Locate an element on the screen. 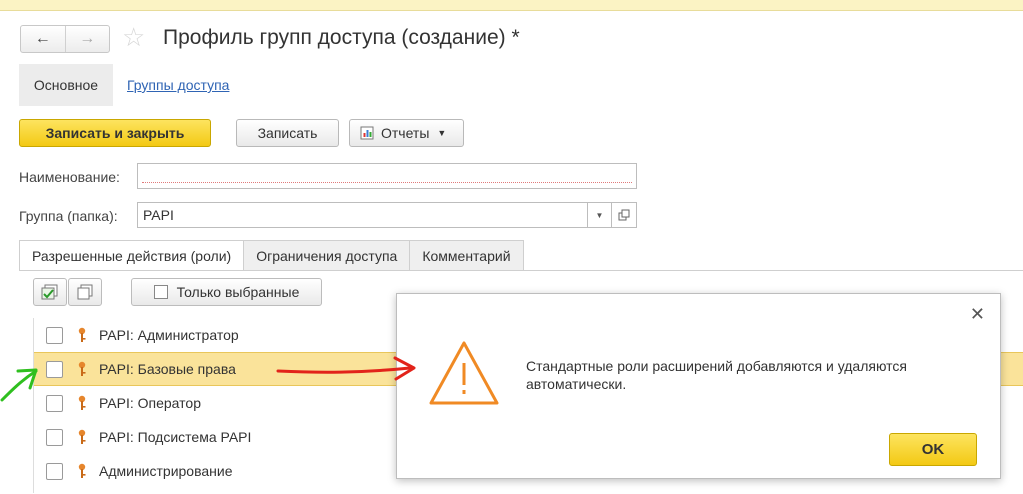 The height and width of the screenshot is (494, 1023). ok-button: OK is located at coordinates (933, 449).